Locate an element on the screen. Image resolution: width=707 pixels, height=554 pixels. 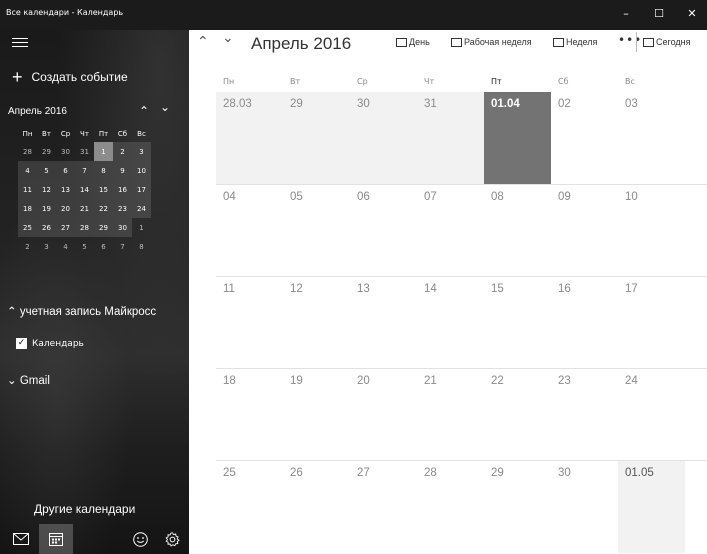
mini-day: 16 is located at coordinates (122, 189).